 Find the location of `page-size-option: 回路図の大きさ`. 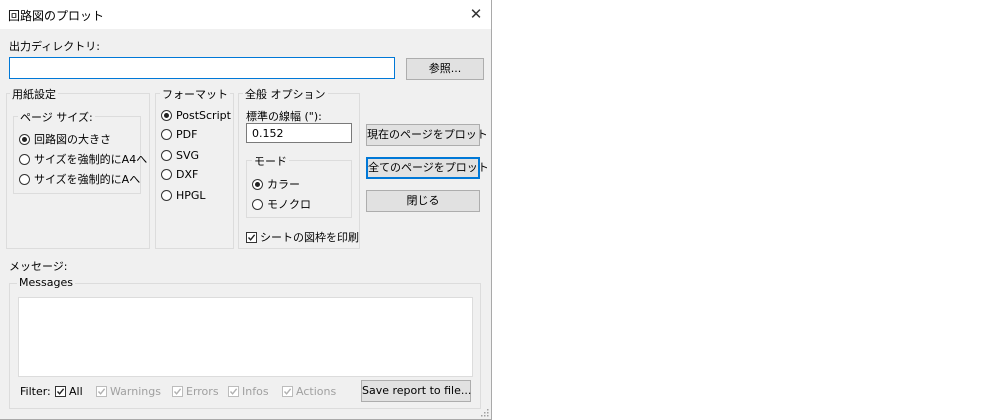

page-size-option: 回路図の大きさ is located at coordinates (65, 139).